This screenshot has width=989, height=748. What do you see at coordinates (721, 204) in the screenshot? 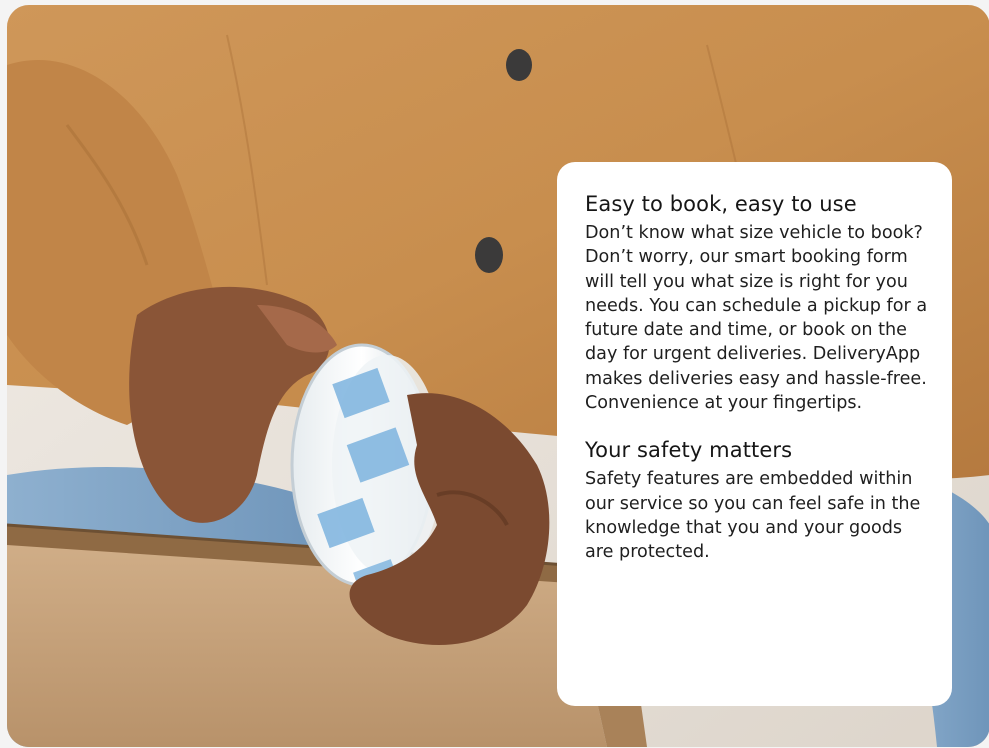
I see `section-heading: Easy to book, easy to use` at bounding box center [721, 204].